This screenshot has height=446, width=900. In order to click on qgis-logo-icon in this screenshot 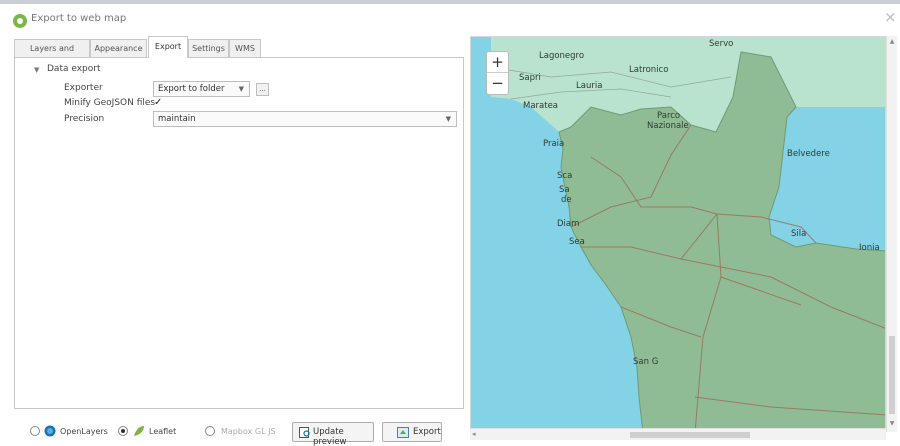, I will do `click(20, 21)`.